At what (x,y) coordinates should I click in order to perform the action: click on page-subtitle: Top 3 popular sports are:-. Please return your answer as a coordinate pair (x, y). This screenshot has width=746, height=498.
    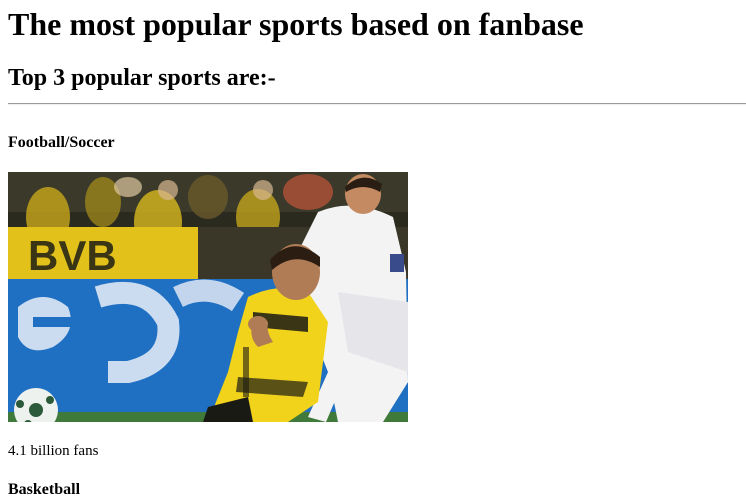
    Looking at the image, I should click on (142, 78).